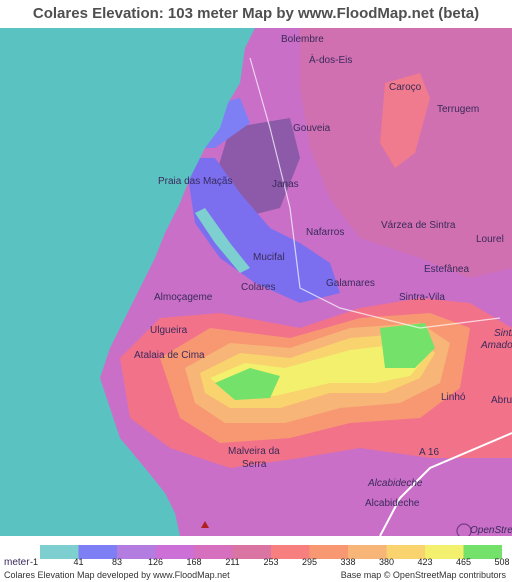  I want to click on place-amado-right: Amado, so click(496, 345).